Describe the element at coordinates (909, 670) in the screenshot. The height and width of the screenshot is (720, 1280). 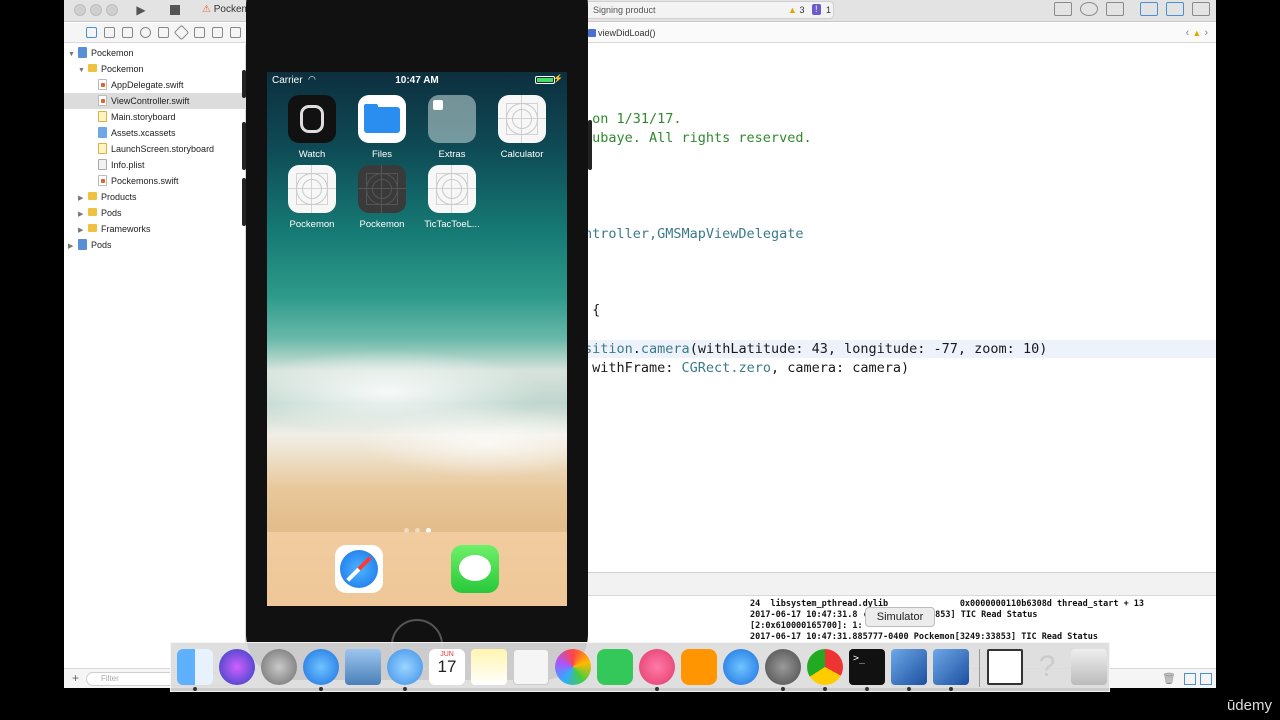
I see `xcode-icon` at that location.